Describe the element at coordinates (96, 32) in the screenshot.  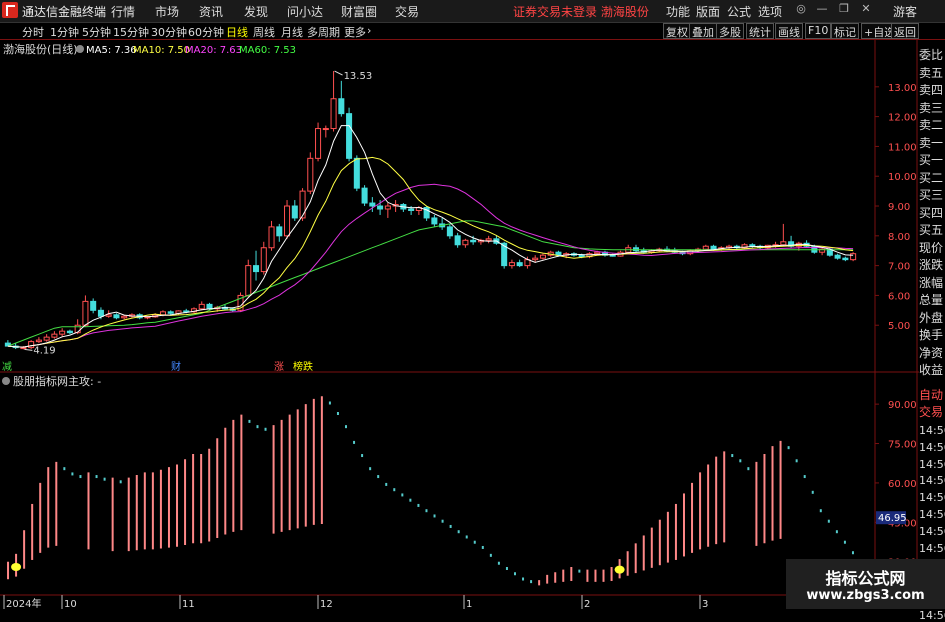
I see `period-5min: 5分钟` at that location.